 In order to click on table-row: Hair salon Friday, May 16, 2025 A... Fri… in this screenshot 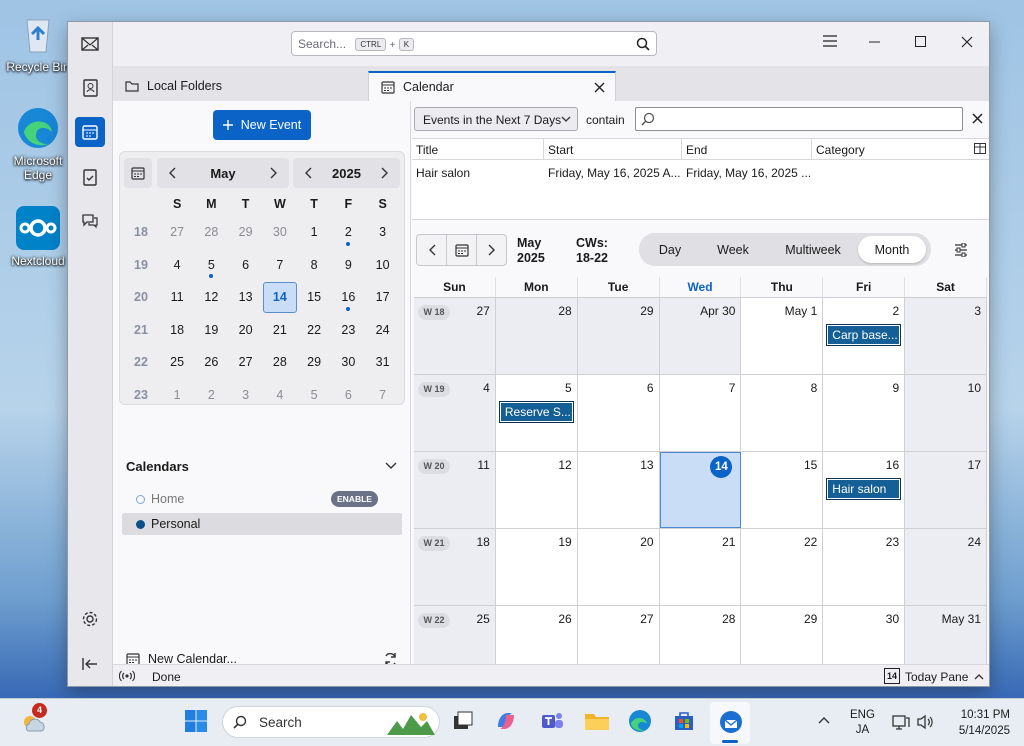, I will do `click(700, 172)`.